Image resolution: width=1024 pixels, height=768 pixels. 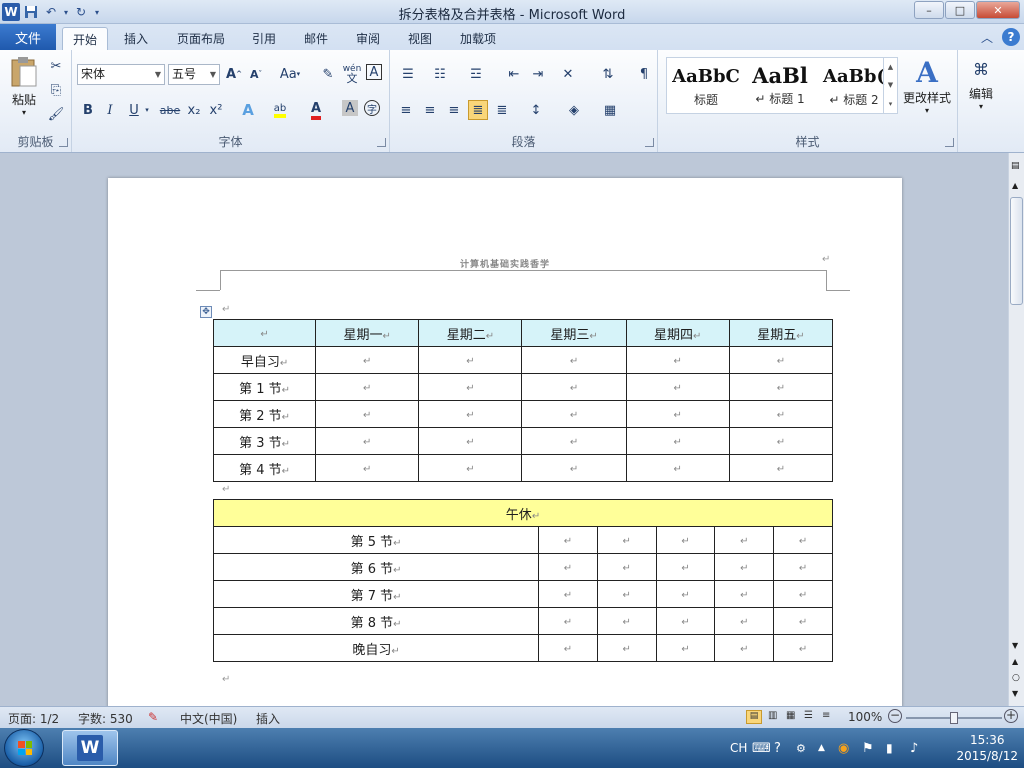 I want to click on align-center-icon: ≡, so click(x=430, y=110).